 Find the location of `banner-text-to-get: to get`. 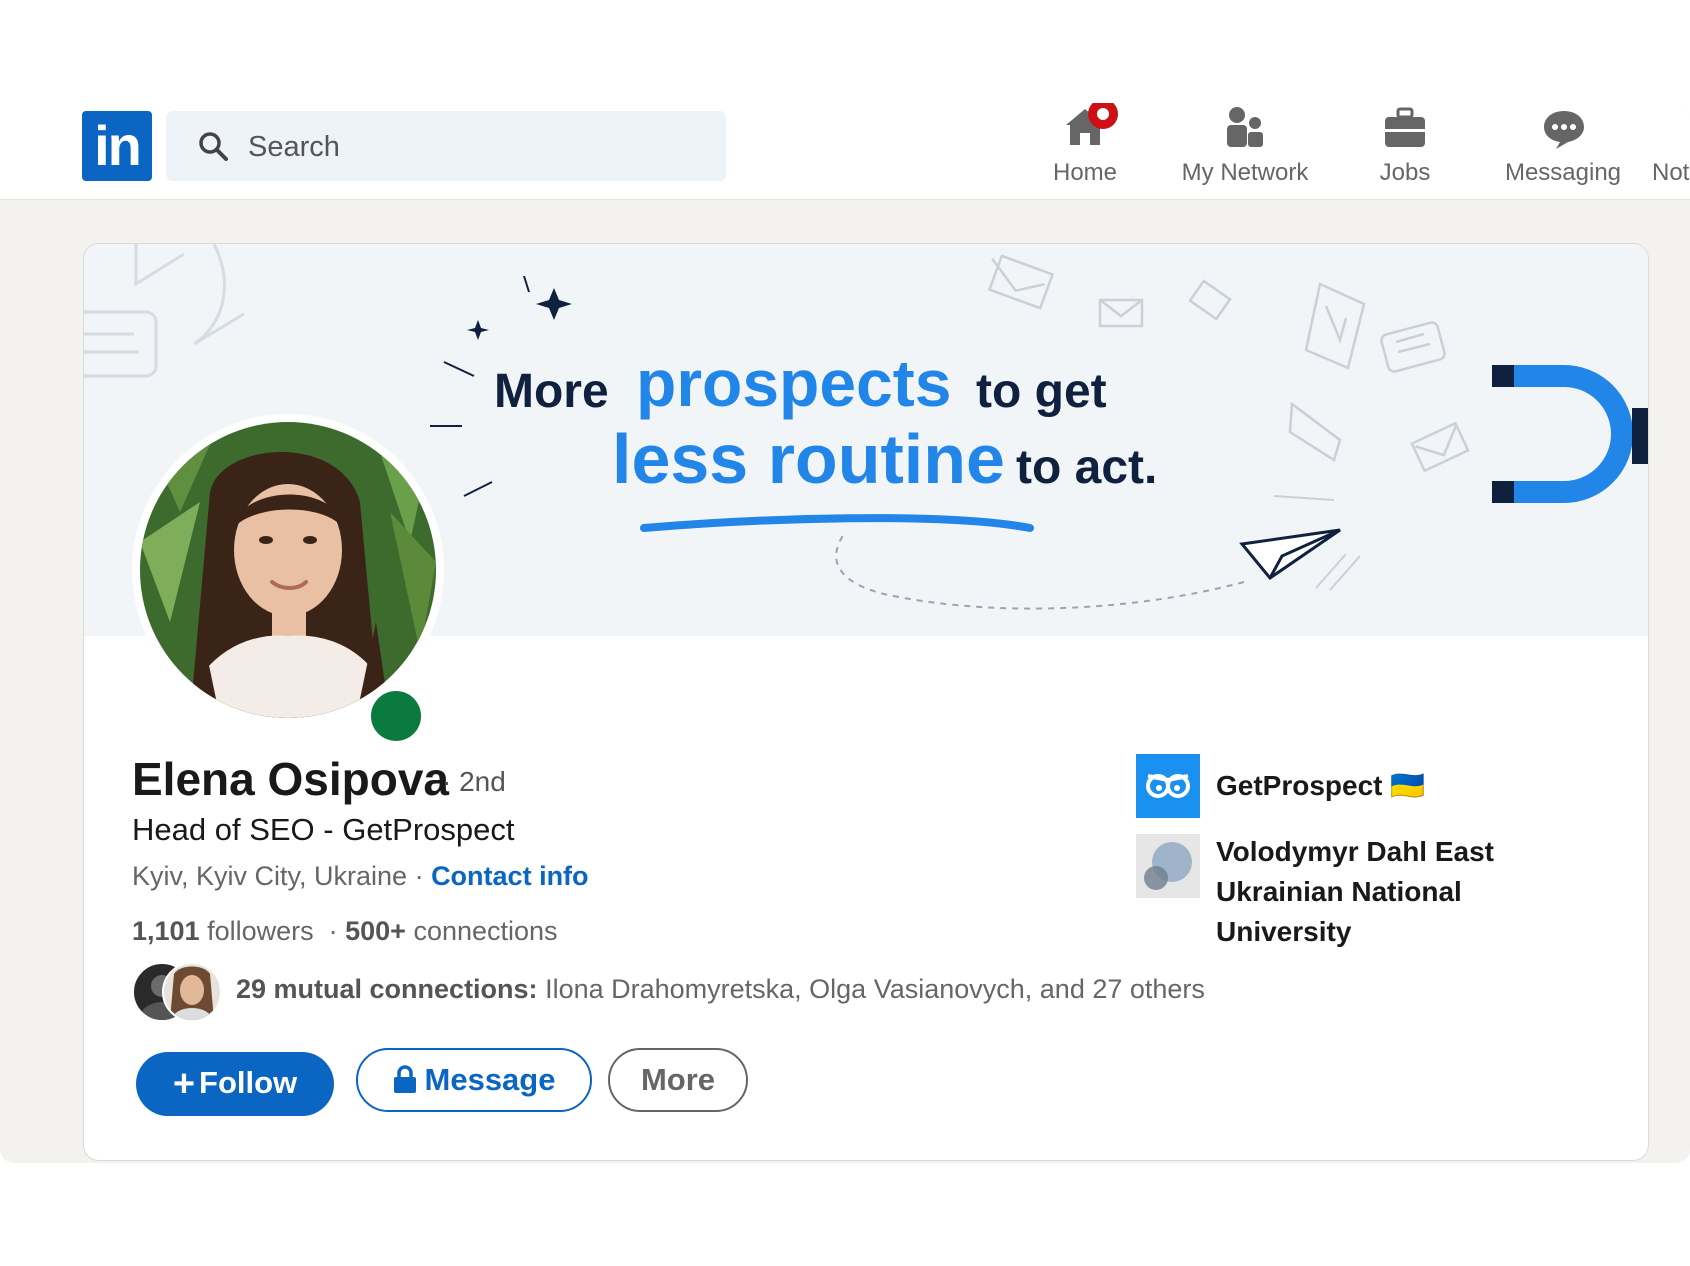

banner-text-to-get: to get is located at coordinates (1041, 391).